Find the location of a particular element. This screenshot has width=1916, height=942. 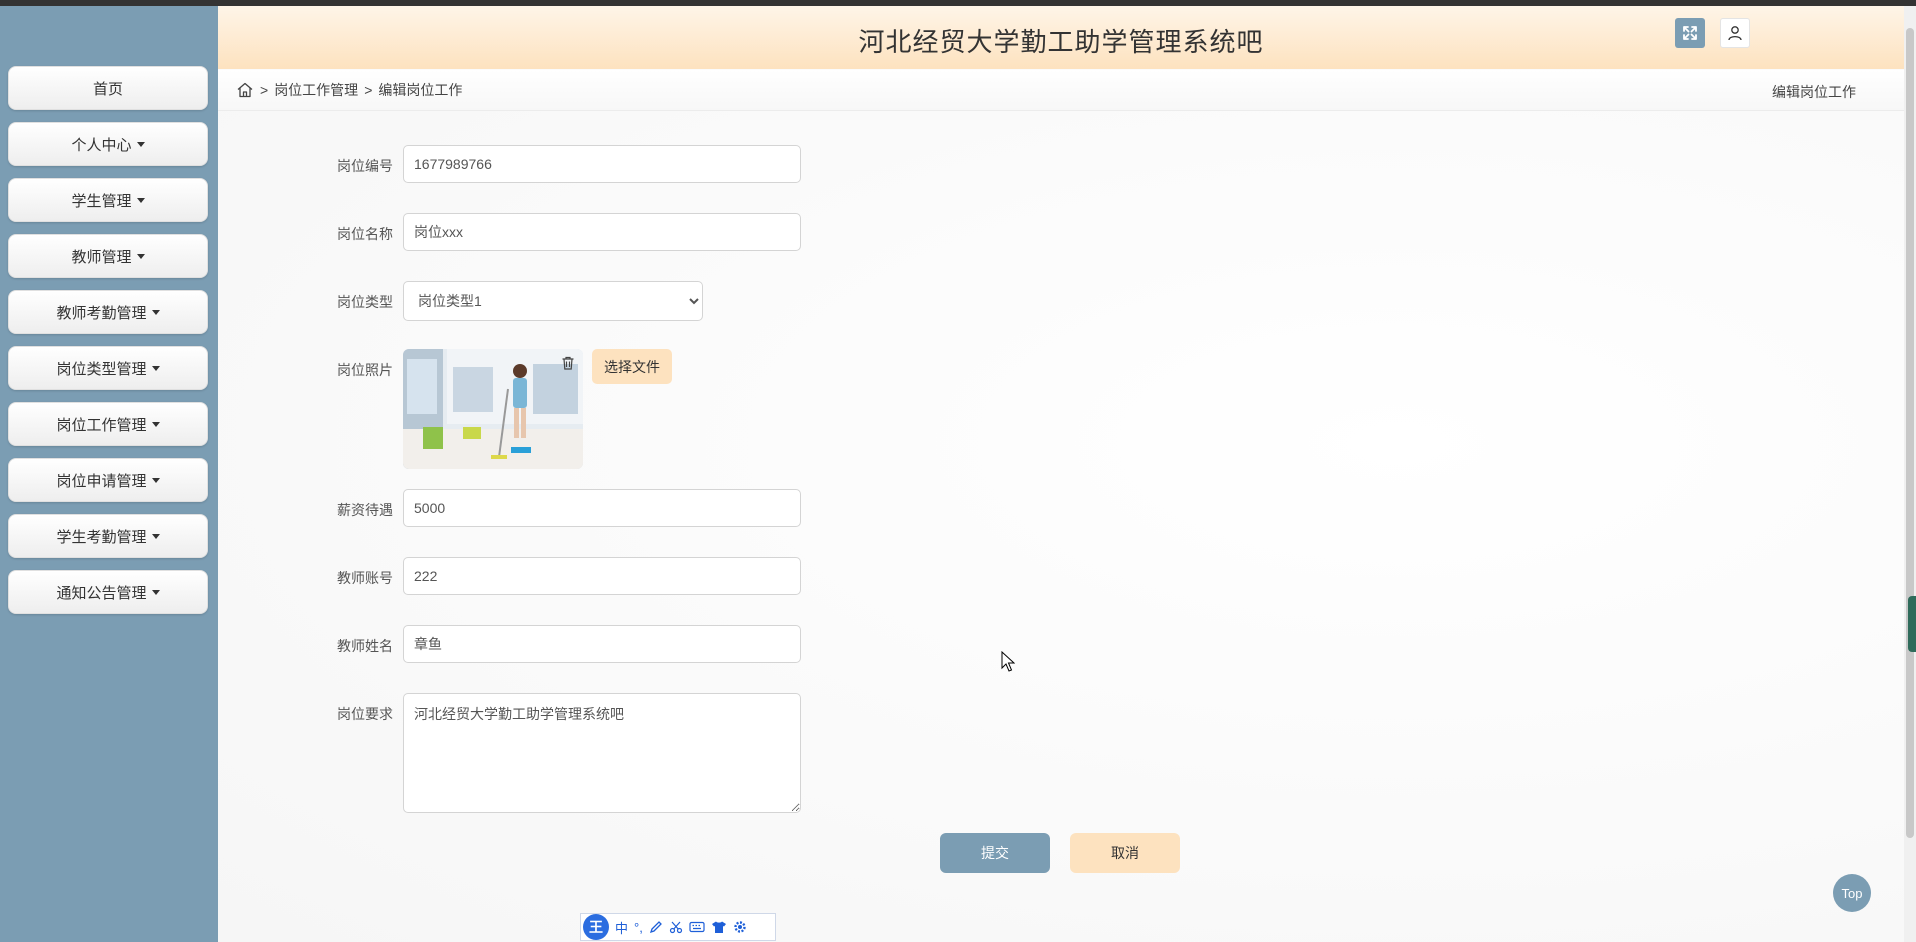

sidebar-item-teacher-management: 教师管理 is located at coordinates (108, 256).